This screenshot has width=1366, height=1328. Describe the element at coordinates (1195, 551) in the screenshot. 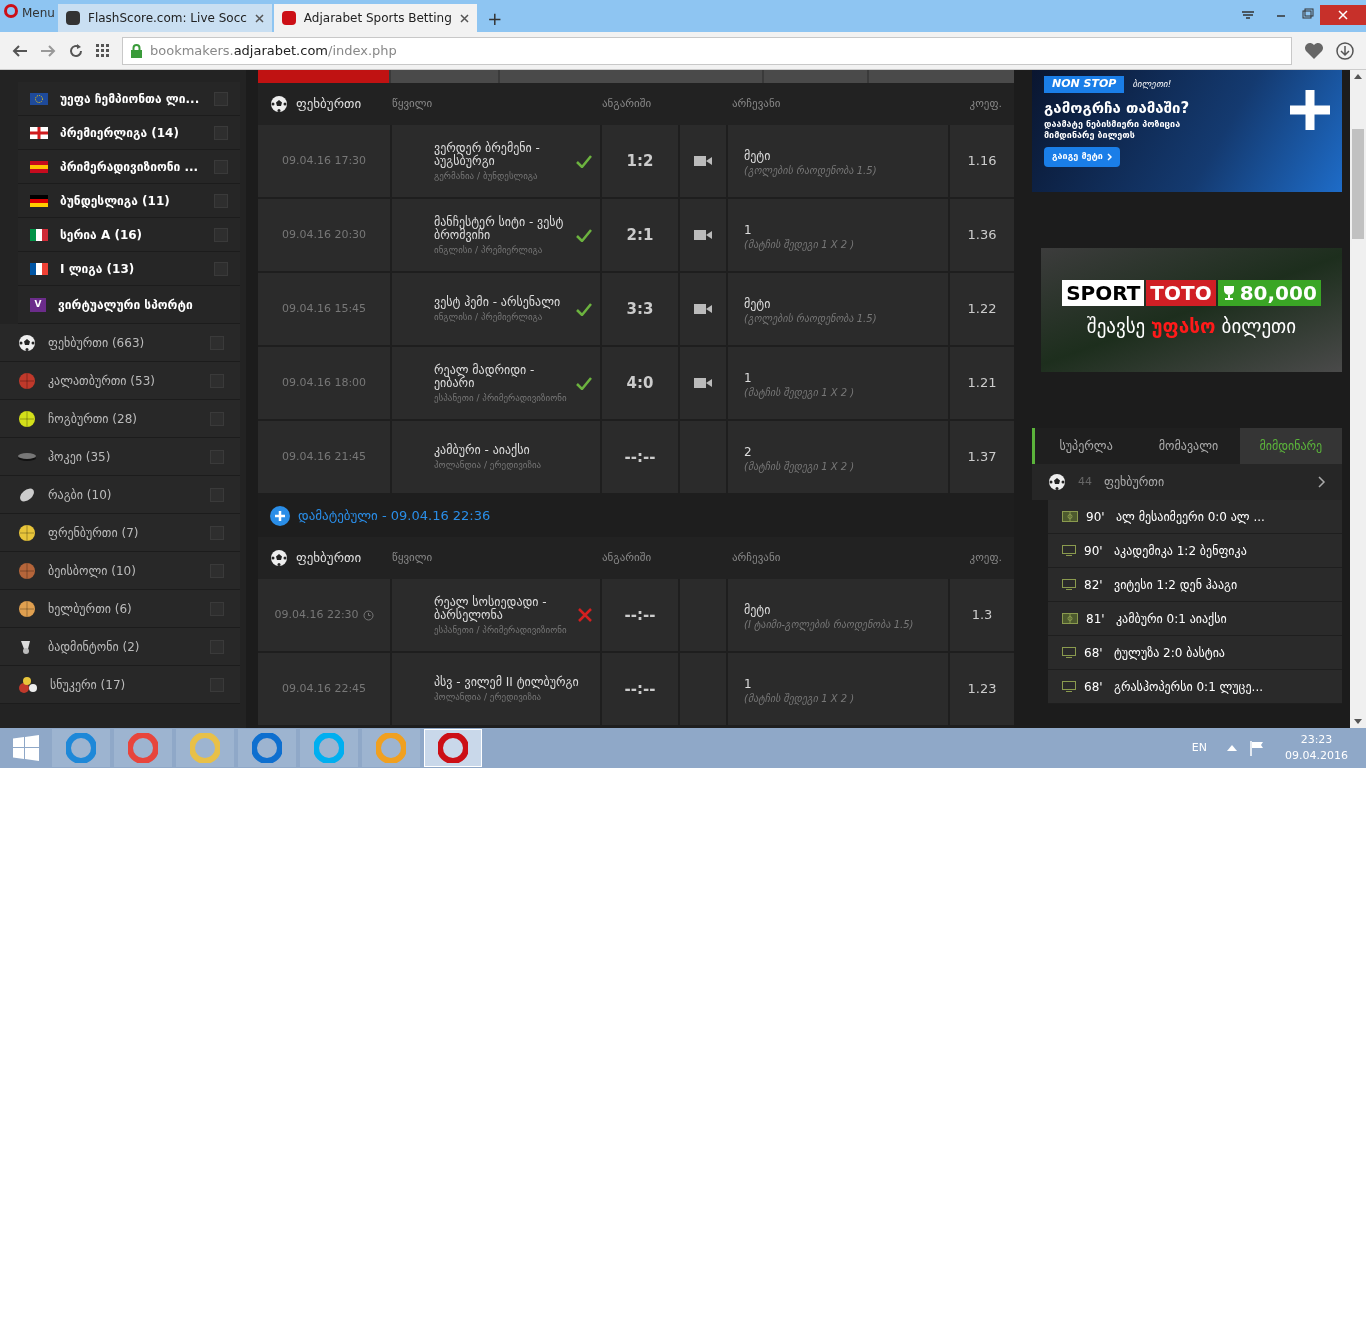

I see `live-match-row: 90' აკადემიკა 1:2 ბენფიკა` at that location.